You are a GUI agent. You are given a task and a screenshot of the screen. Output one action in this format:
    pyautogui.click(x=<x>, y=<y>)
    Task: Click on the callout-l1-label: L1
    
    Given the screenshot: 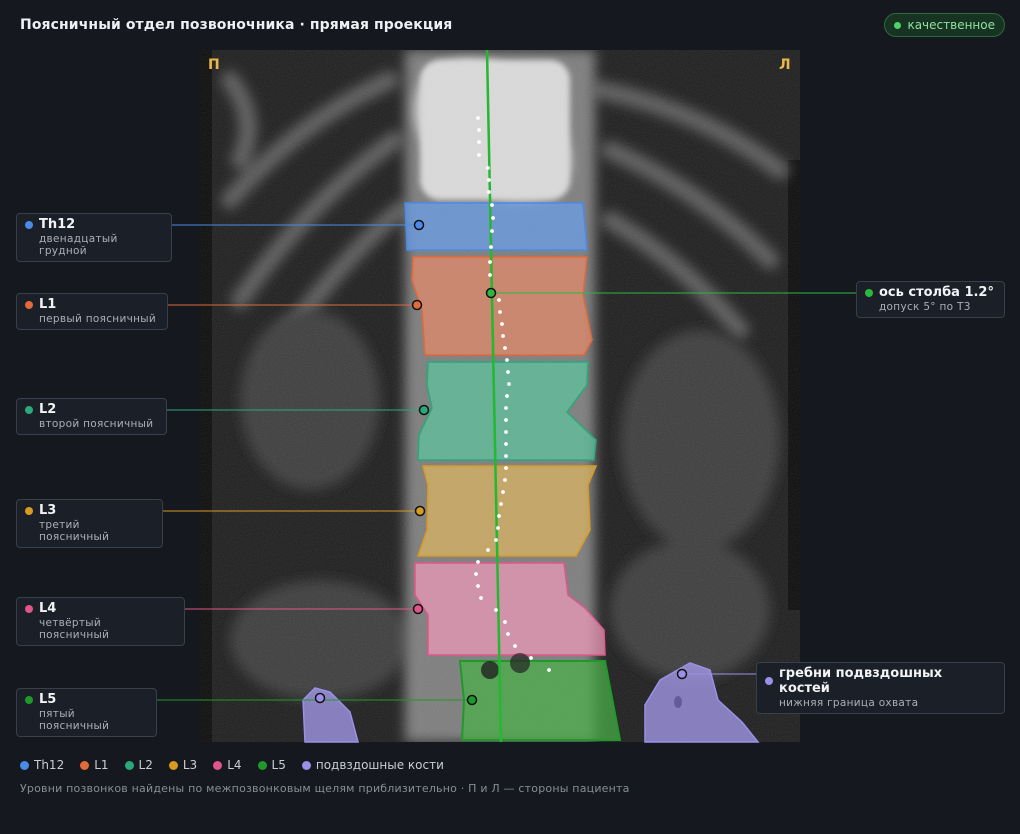 What is the action you would take?
    pyautogui.click(x=48, y=304)
    